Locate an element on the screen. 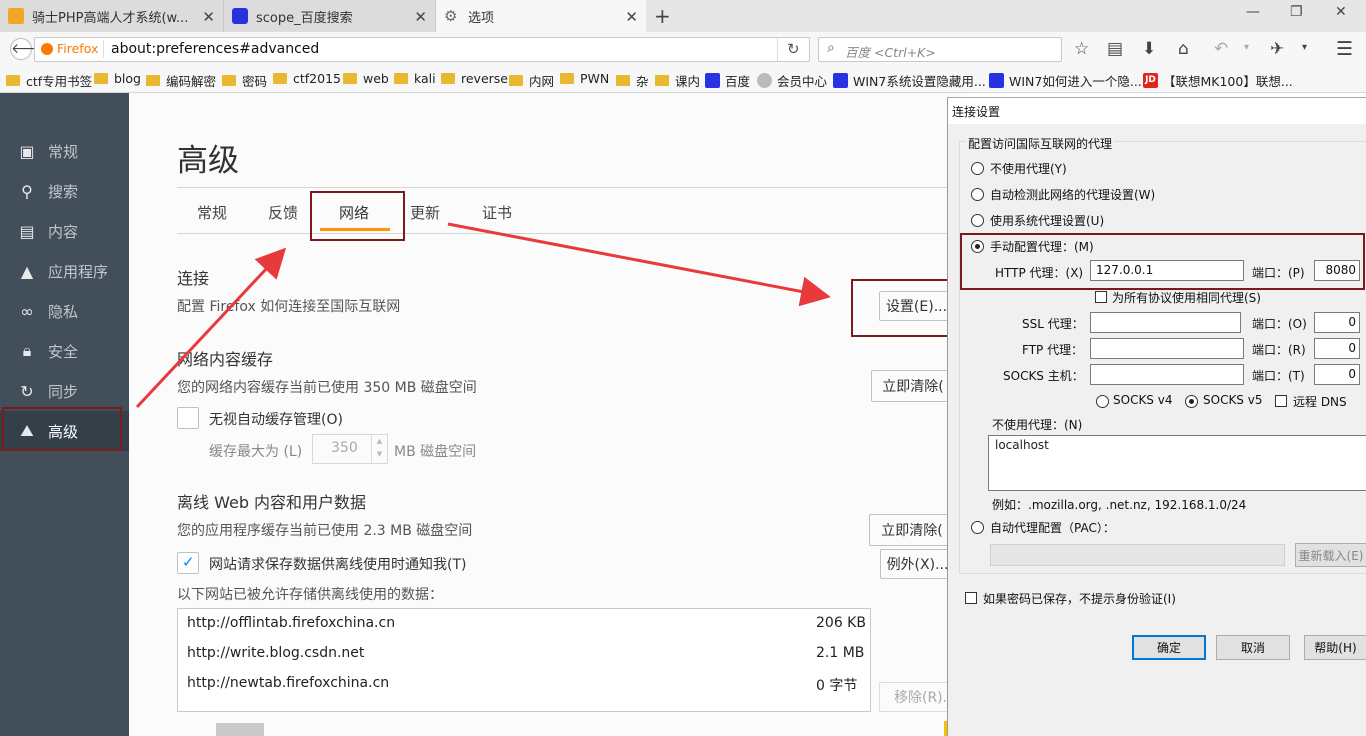  socks-v5-label: SOCKS v5 is located at coordinates (1233, 400).